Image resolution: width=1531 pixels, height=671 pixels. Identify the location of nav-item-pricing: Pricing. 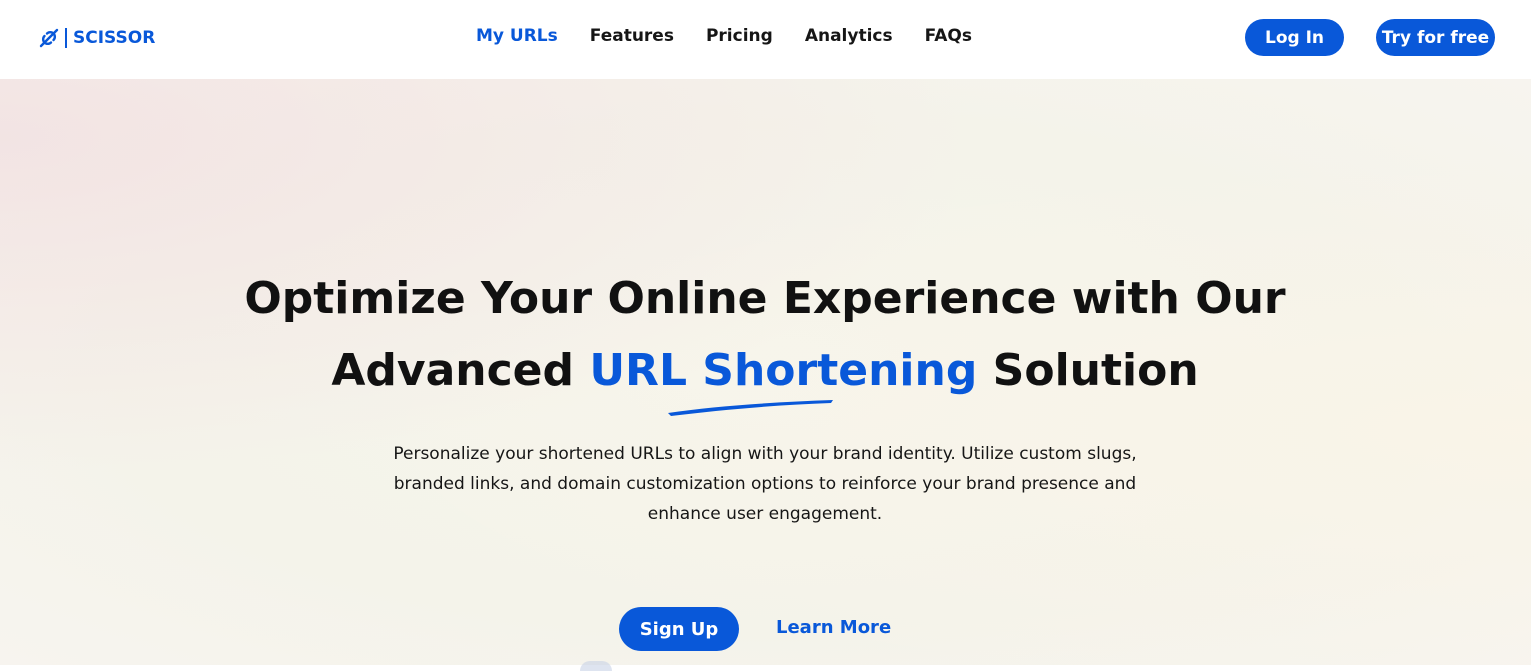
(739, 36).